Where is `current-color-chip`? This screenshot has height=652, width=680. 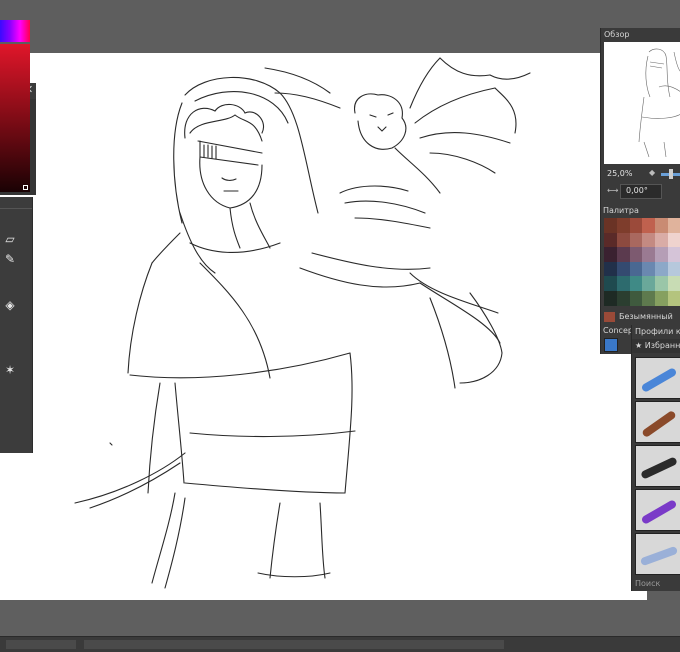
current-color-chip is located at coordinates (609, 317).